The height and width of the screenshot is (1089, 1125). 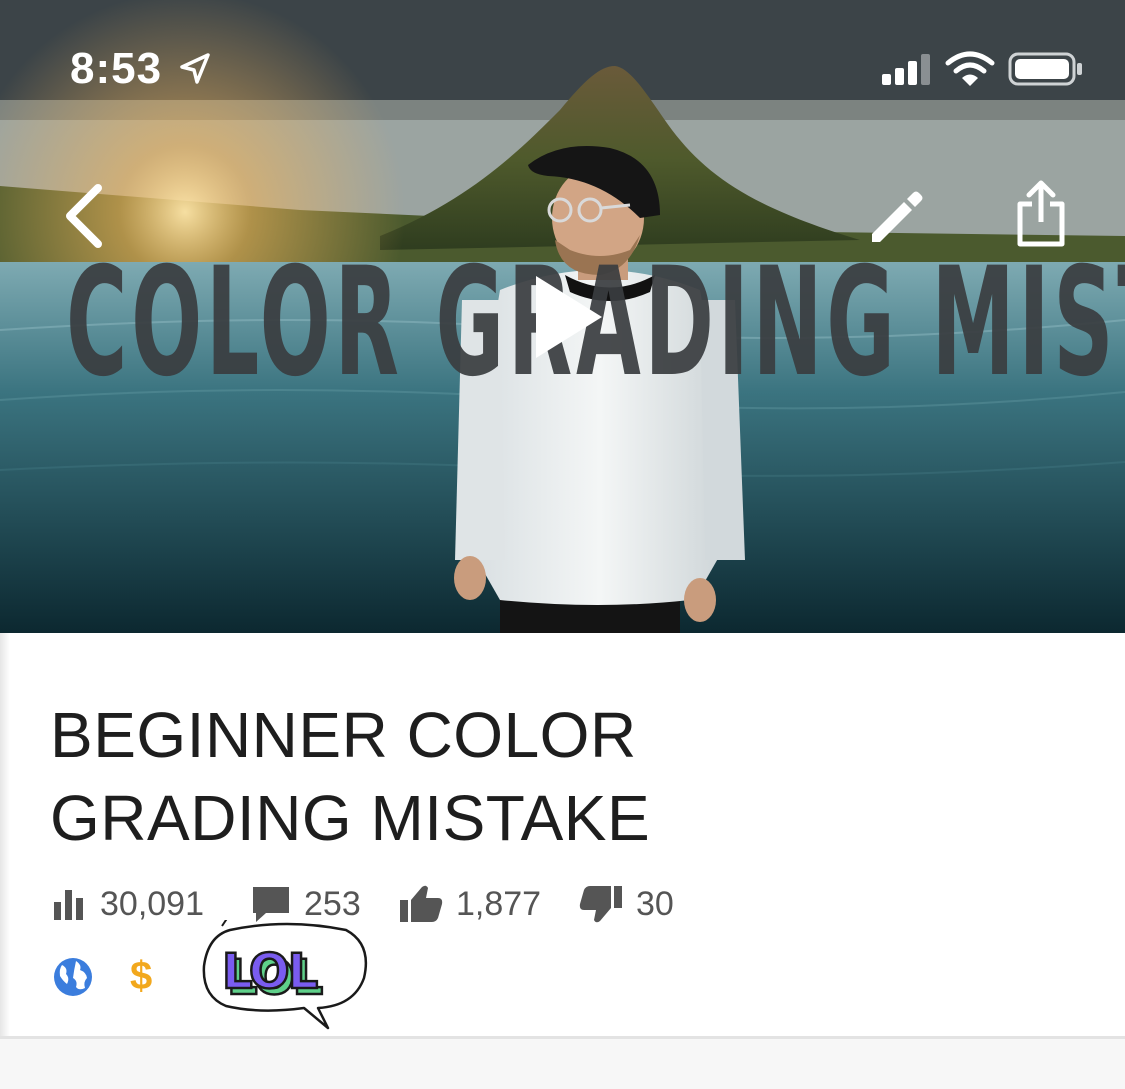 I want to click on cellular-signal-icon, so click(x=906, y=69).